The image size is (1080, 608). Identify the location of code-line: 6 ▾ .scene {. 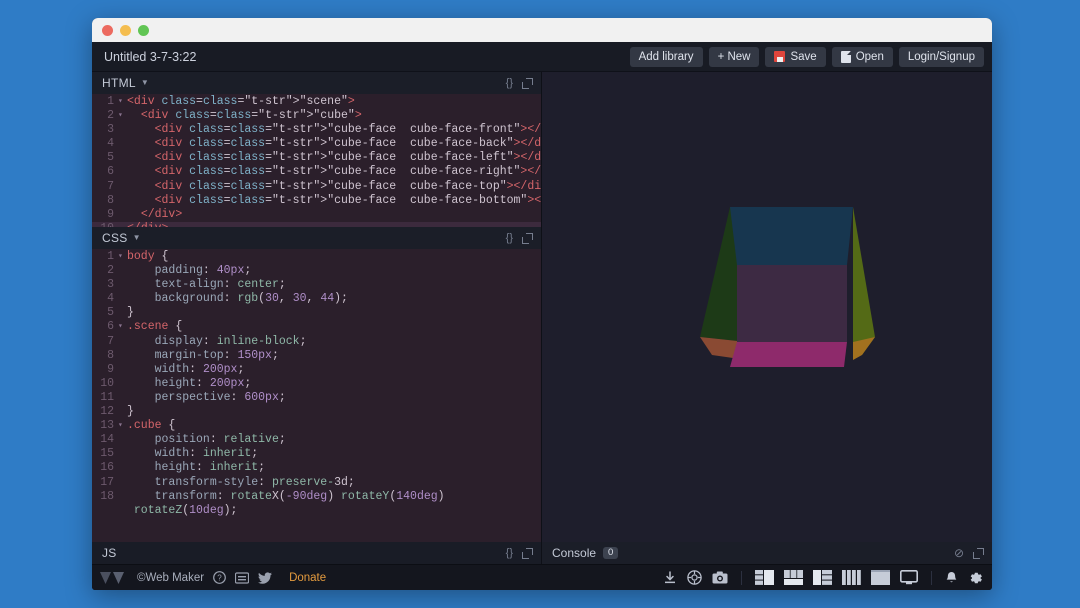
(316, 327).